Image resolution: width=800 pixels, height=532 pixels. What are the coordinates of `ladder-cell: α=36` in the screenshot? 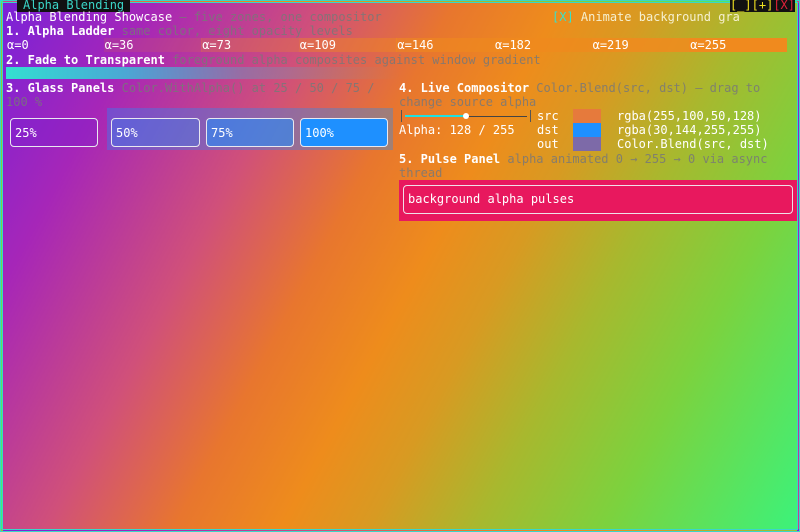 It's located at (152, 45).